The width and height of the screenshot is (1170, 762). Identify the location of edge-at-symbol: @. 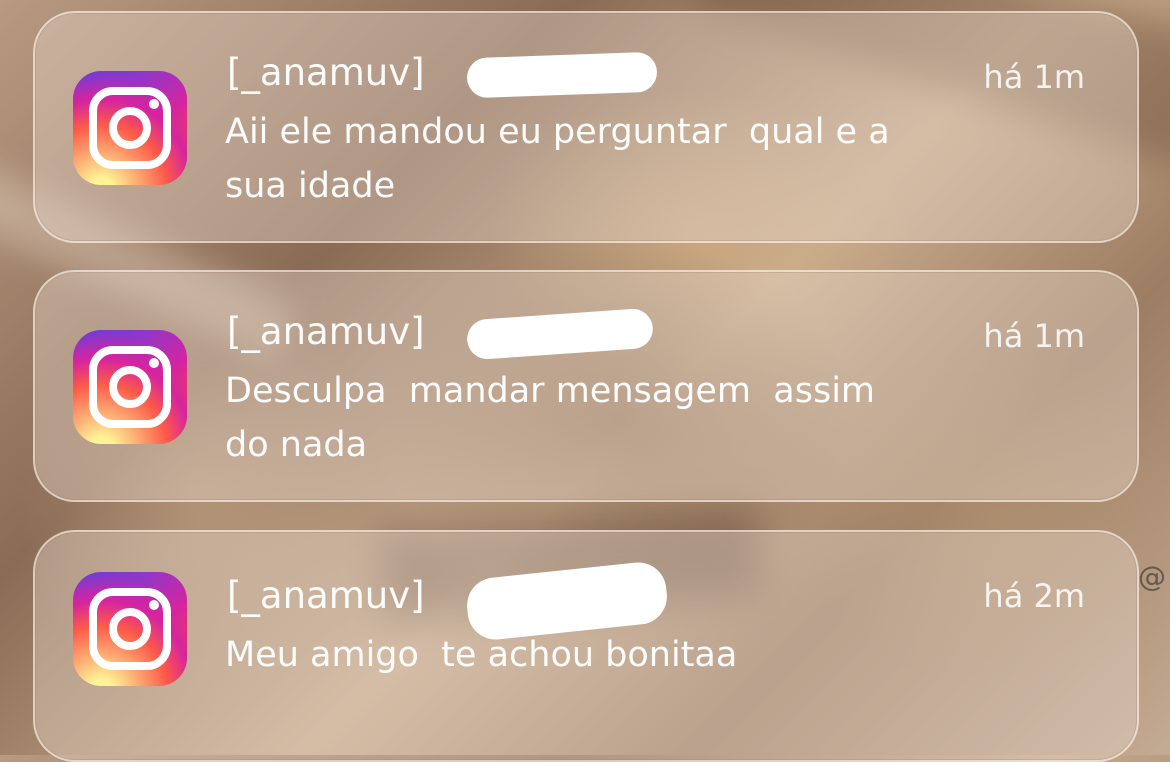
(1152, 576).